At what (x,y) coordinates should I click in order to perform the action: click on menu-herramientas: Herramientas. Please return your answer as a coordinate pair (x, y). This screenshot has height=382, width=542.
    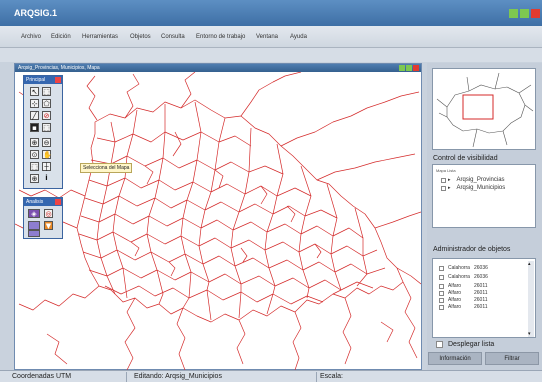
    Looking at the image, I should click on (100, 37).